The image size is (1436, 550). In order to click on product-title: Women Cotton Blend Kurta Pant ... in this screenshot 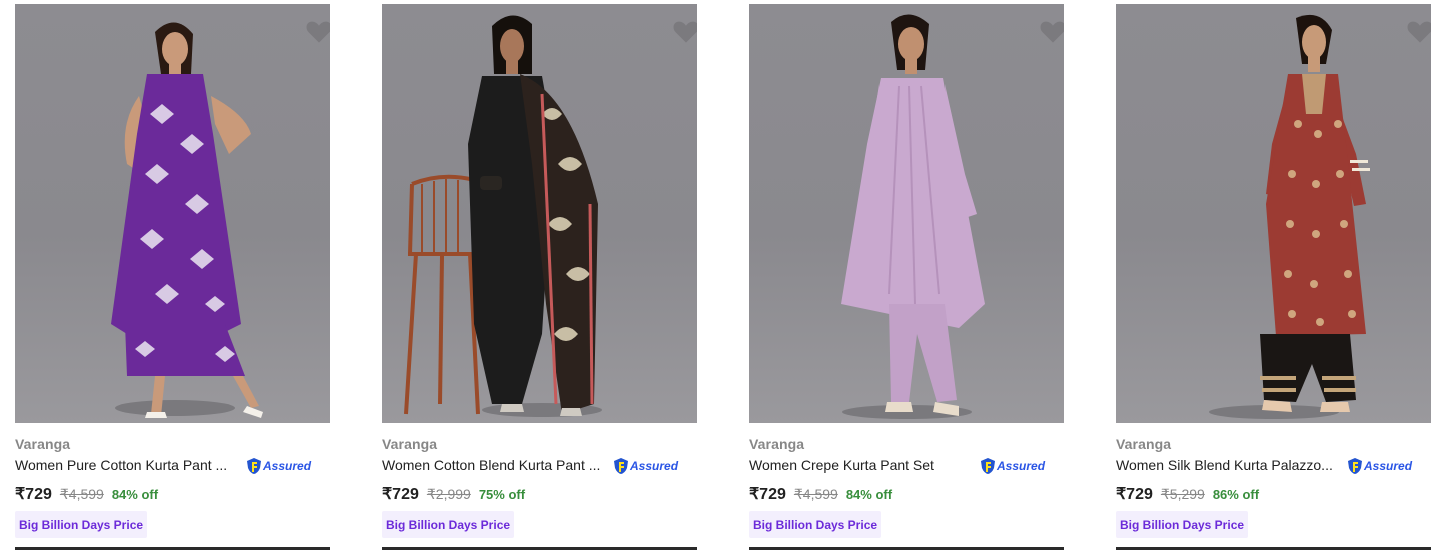, I will do `click(496, 465)`.